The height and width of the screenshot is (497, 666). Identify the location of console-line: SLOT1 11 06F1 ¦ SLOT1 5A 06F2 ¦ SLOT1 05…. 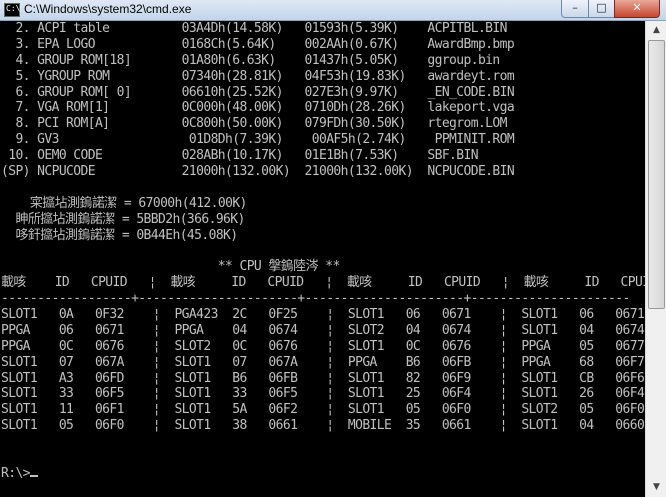
(323, 410).